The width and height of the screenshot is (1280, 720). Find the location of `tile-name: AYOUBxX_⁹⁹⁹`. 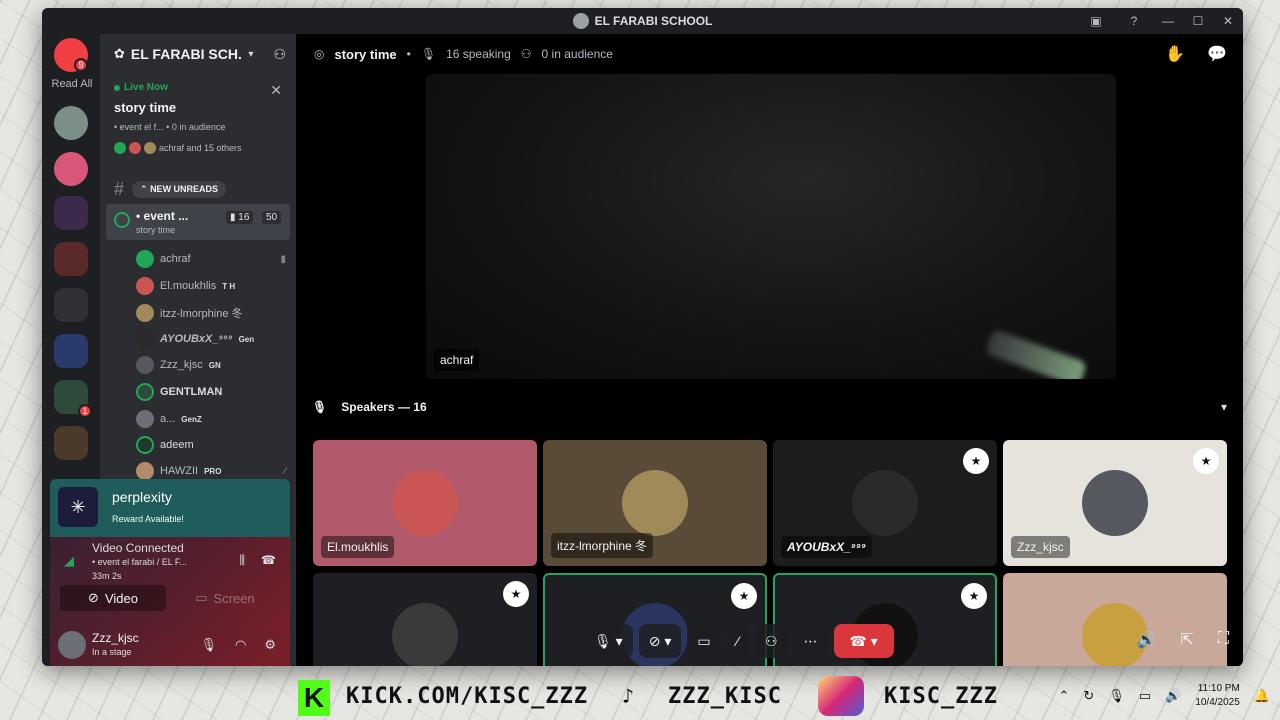

tile-name: AYOUBxX_⁹⁹⁹ is located at coordinates (827, 547).